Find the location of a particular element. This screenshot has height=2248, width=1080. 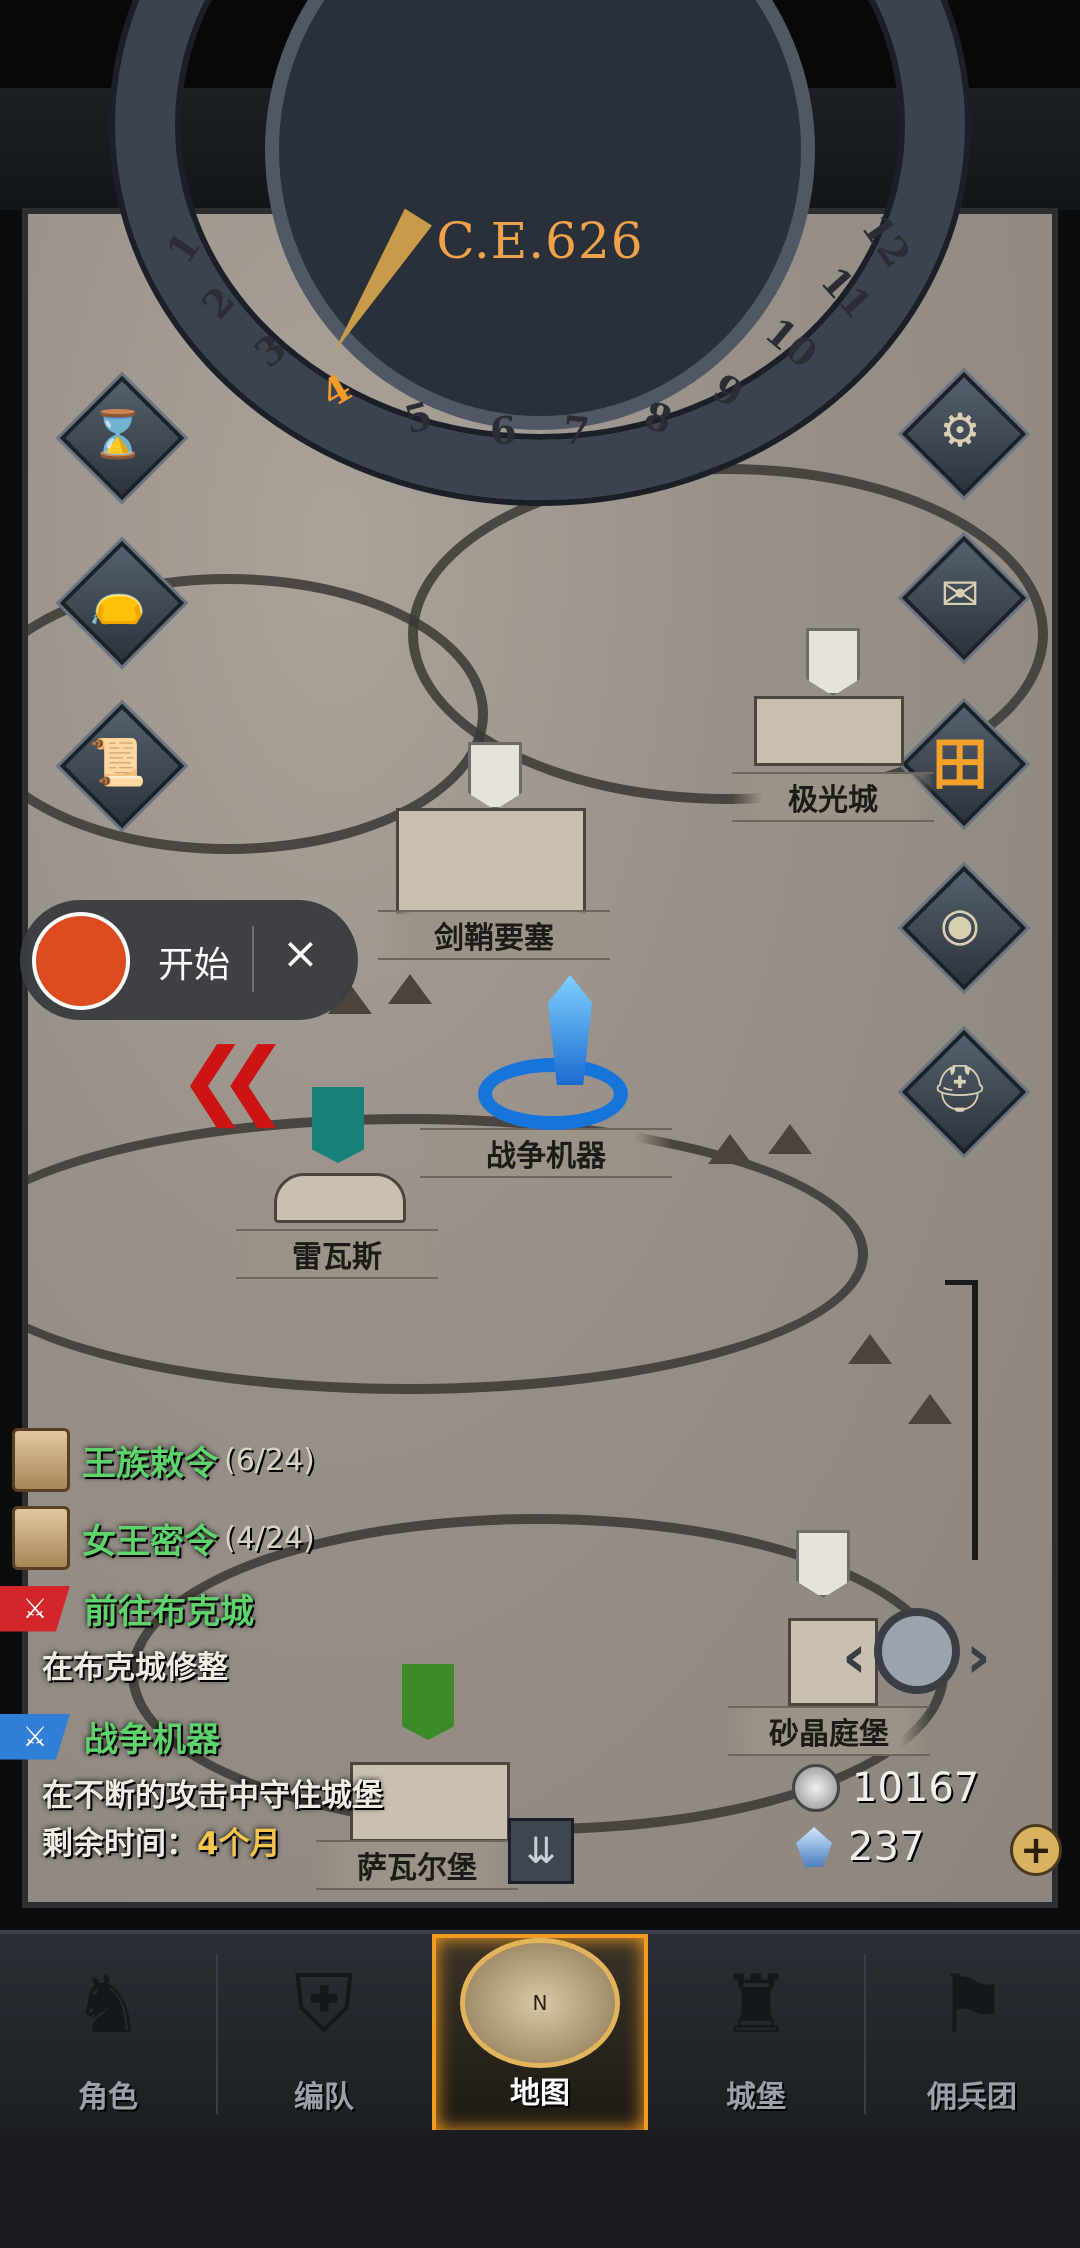

compass-north: N is located at coordinates (540, 2003).